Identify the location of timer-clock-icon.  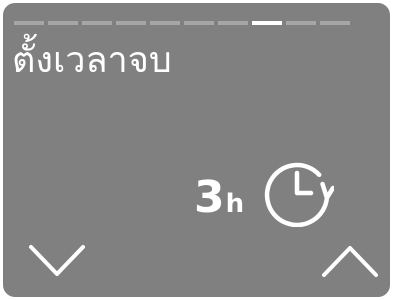
(299, 194).